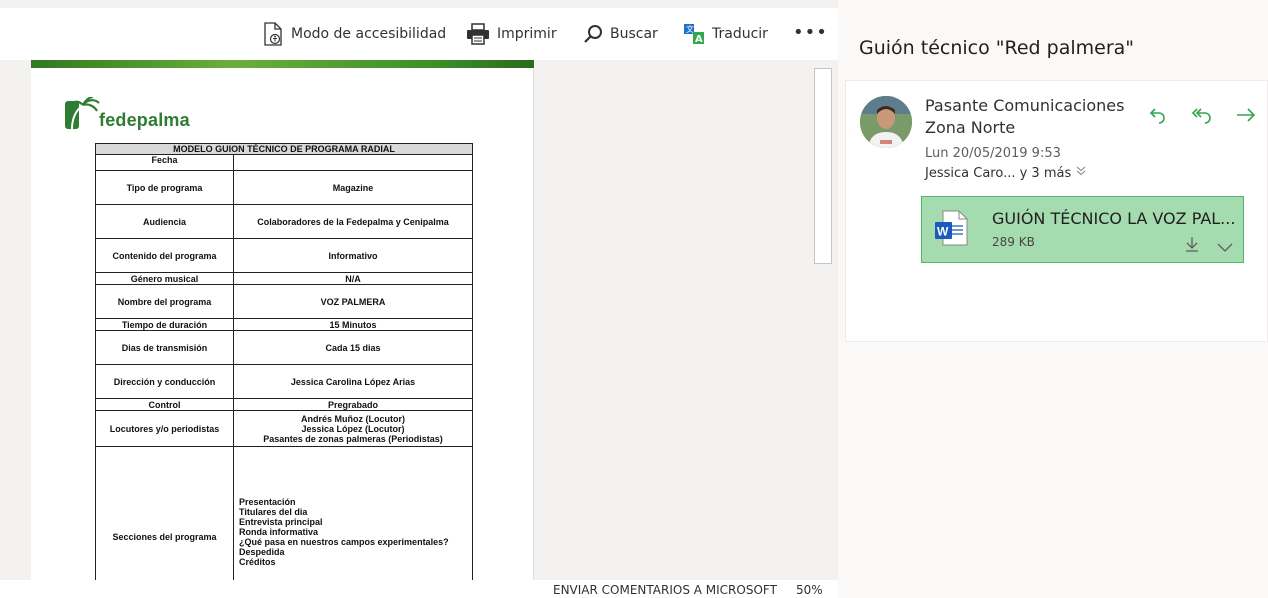 The width and height of the screenshot is (1268, 598). I want to click on translate-label: Traducir, so click(740, 34).